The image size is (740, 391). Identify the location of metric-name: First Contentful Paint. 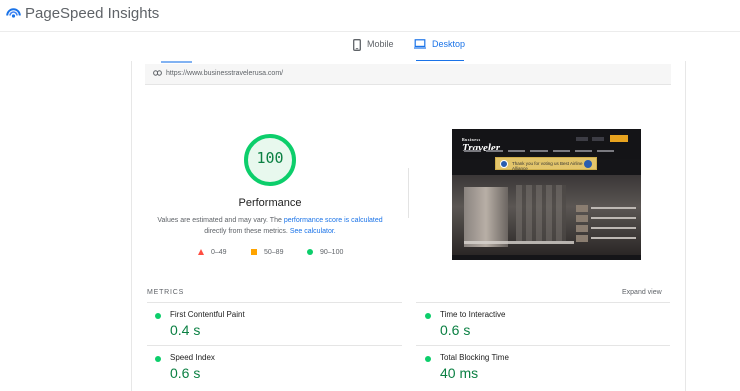
(207, 314).